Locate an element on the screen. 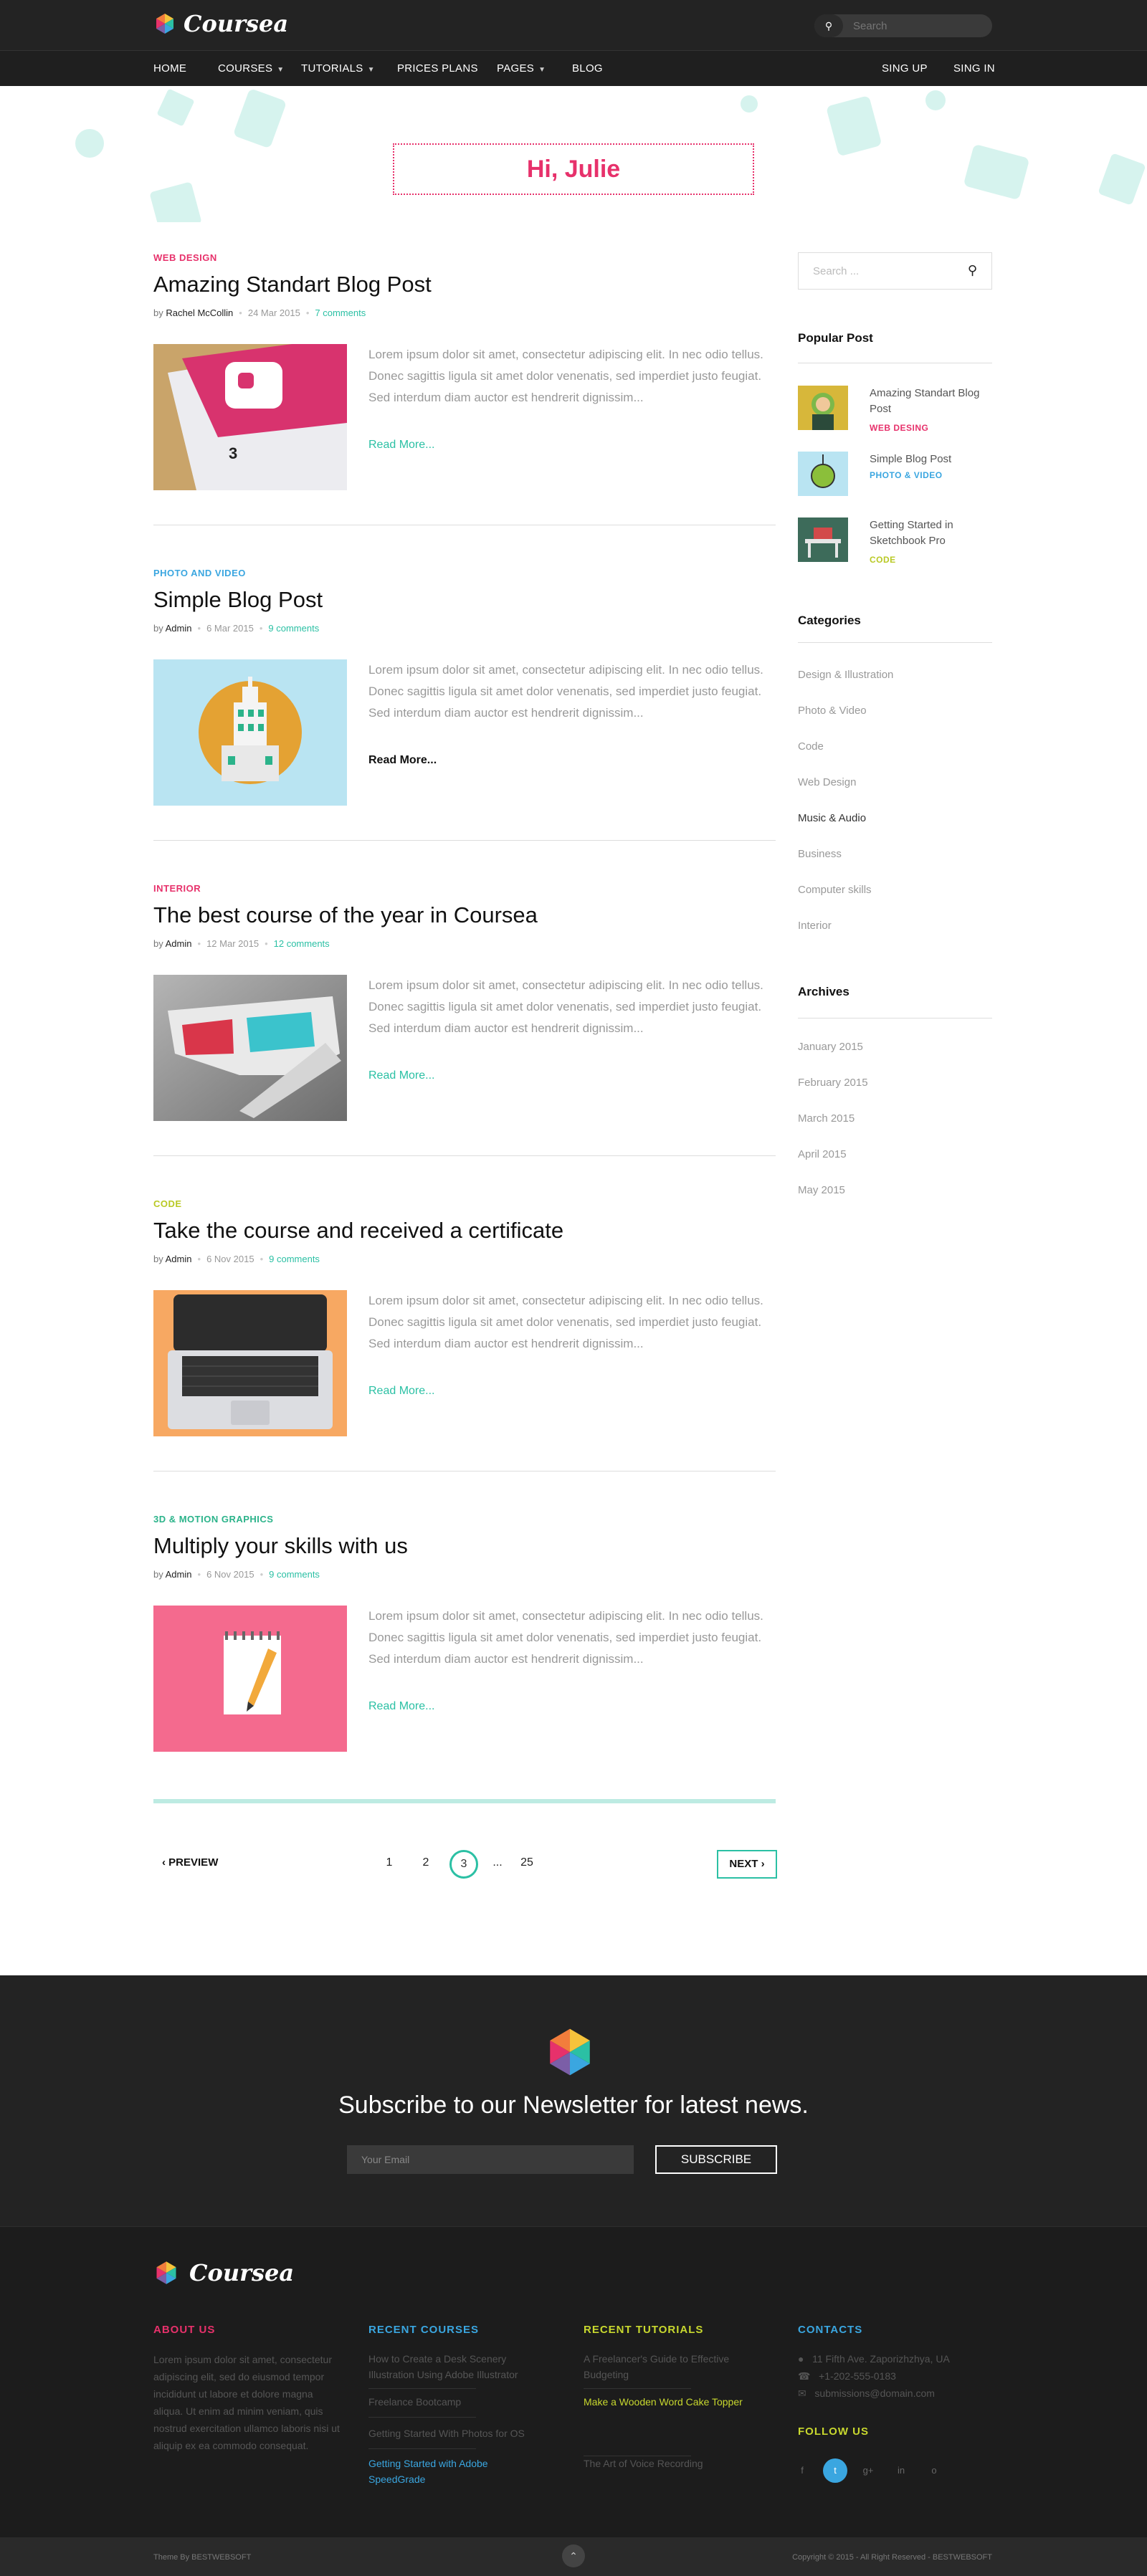  page-2: 2 is located at coordinates (425, 1862).